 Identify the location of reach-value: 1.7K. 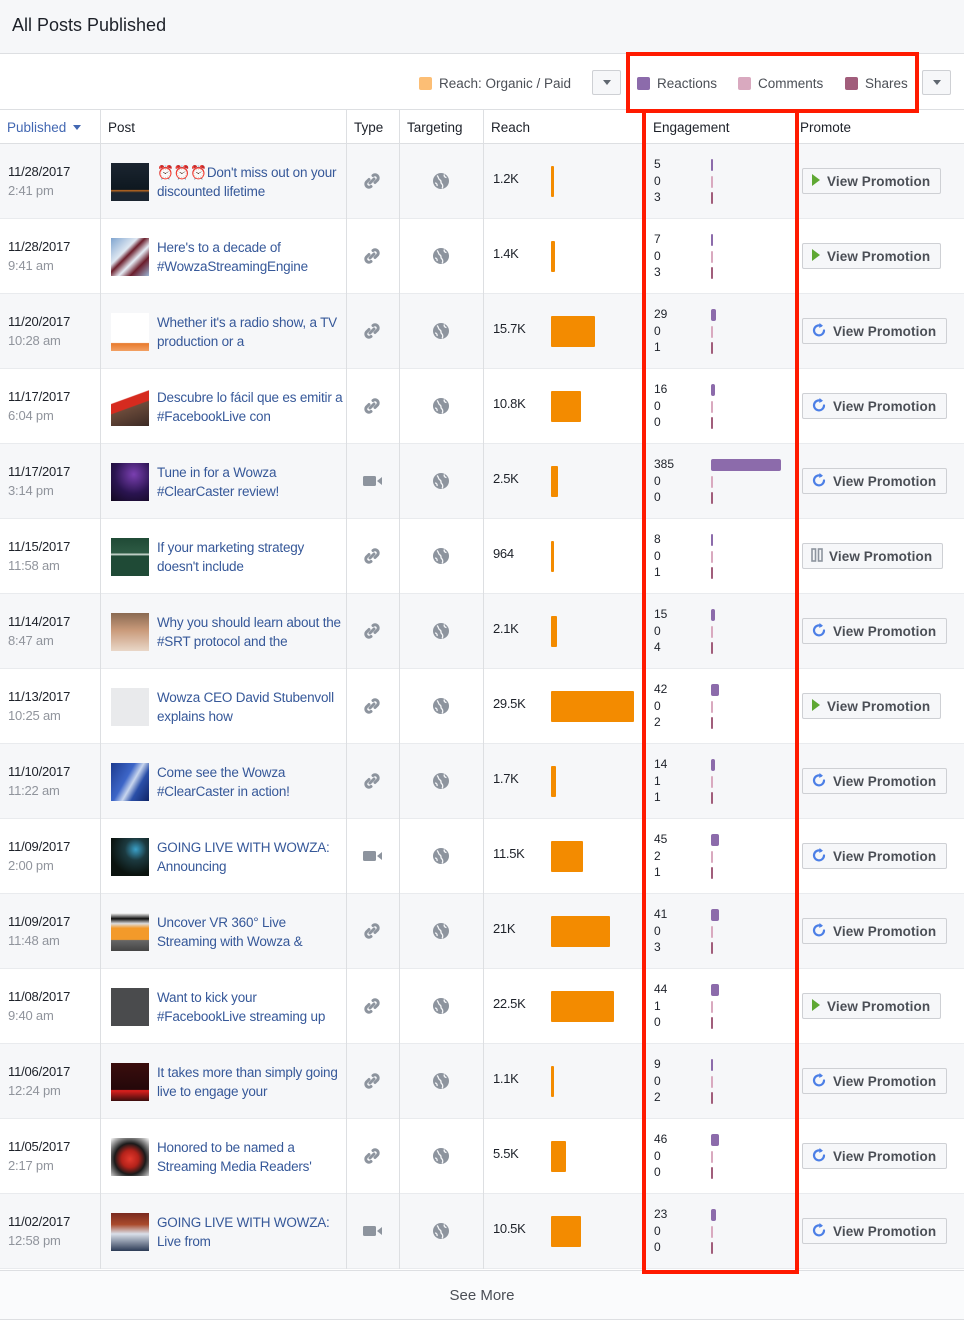
(506, 778).